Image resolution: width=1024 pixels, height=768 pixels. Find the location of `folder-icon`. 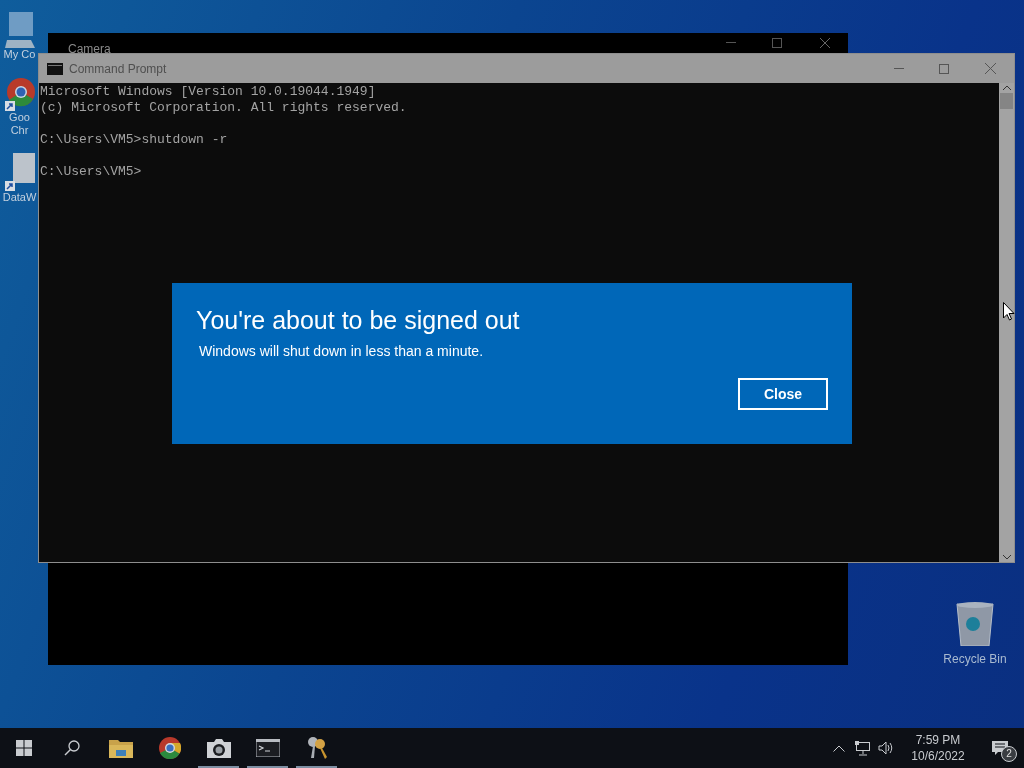

folder-icon is located at coordinates (120, 748).